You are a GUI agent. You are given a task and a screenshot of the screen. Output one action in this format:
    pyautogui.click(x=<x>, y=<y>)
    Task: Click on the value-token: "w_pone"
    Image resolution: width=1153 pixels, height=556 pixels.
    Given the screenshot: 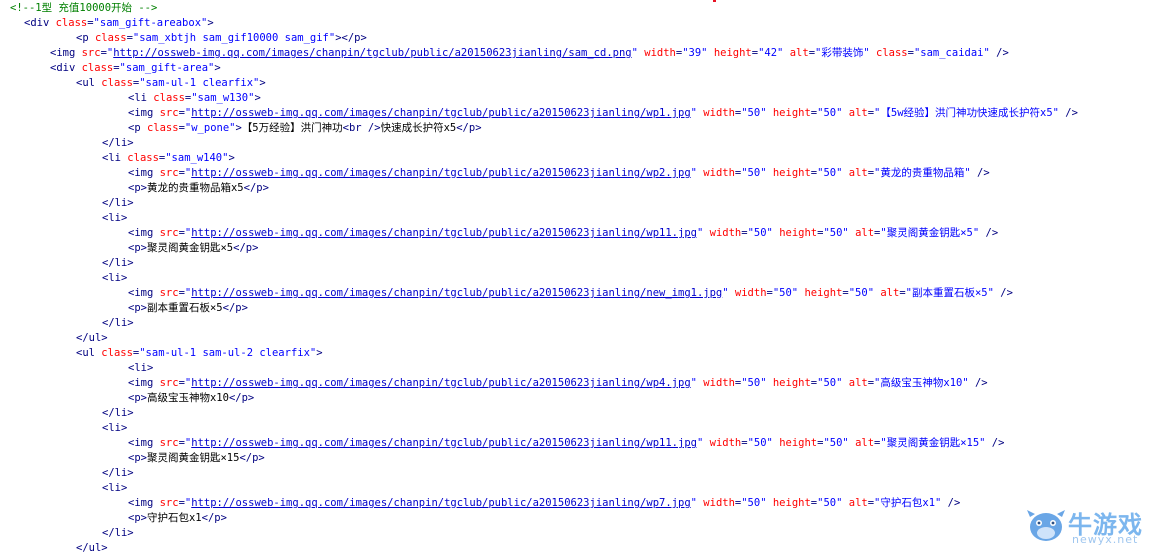 What is the action you would take?
    pyautogui.click(x=210, y=128)
    